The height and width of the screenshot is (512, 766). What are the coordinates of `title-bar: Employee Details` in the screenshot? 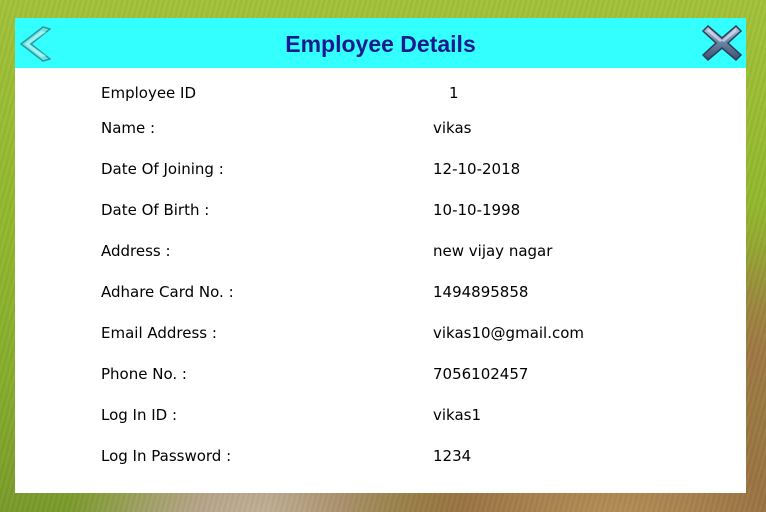 It's located at (380, 43).